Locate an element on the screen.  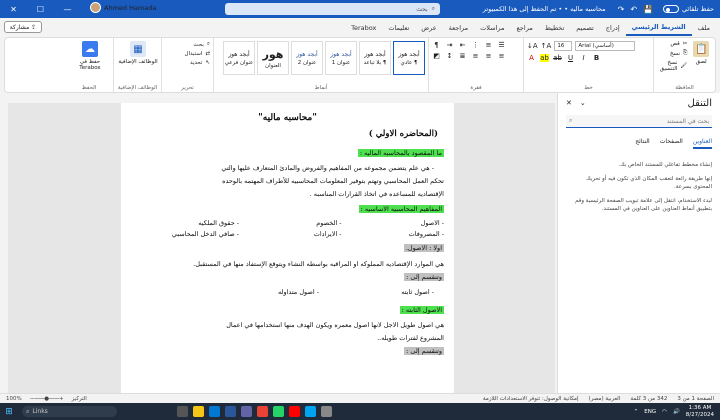
justify-icon: ≣ is located at coordinates (462, 56).